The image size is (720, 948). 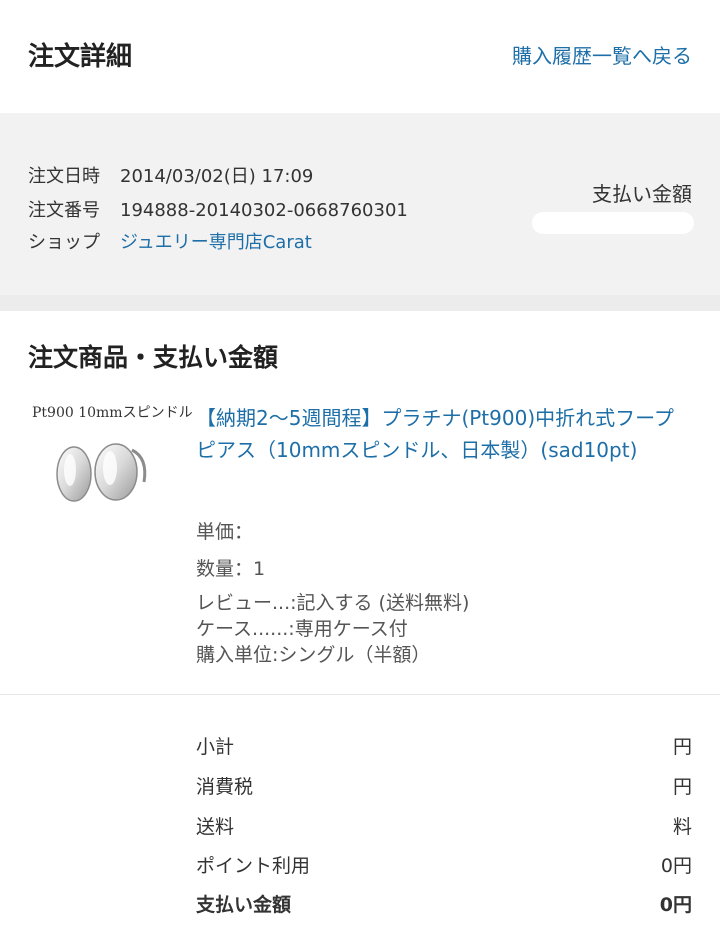 I want to click on points-row: ポイント利用 0円, so click(x=444, y=864).